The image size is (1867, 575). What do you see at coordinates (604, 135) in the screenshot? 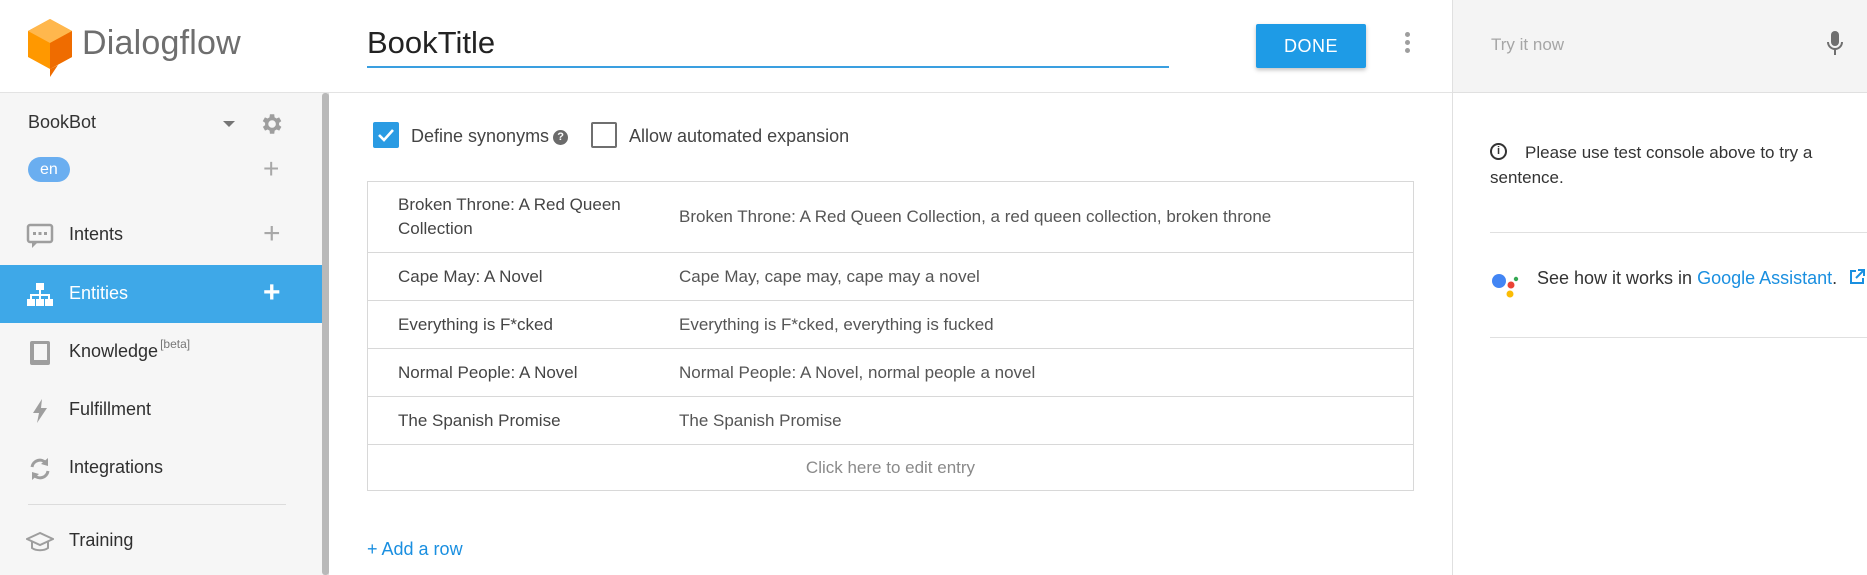
I see `automated-expansion-checkbox` at bounding box center [604, 135].